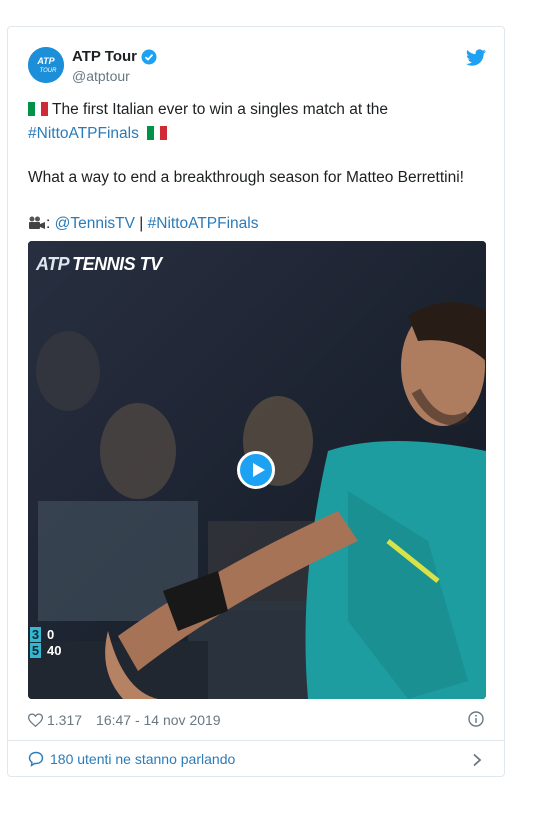  What do you see at coordinates (131, 759) in the screenshot?
I see `conversation-link: 180 utenti ne stanno parlando` at bounding box center [131, 759].